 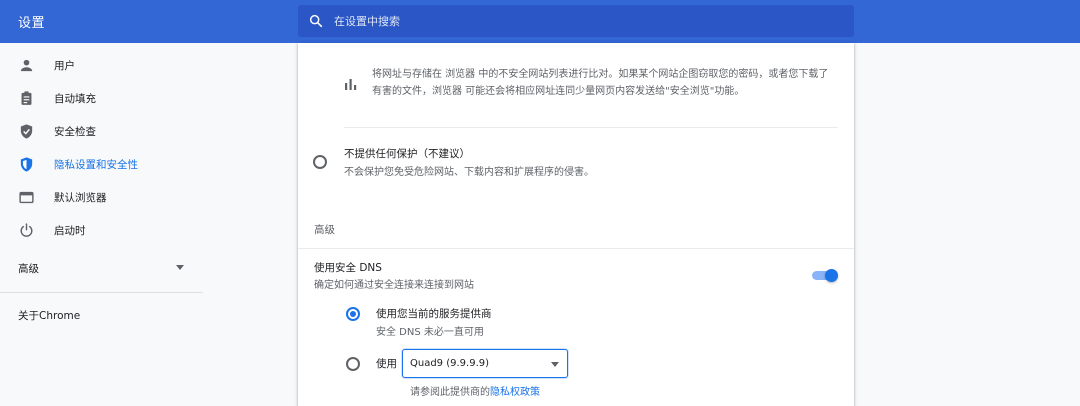 What do you see at coordinates (105, 65) in the screenshot?
I see `sidebar-item-people: 用户` at bounding box center [105, 65].